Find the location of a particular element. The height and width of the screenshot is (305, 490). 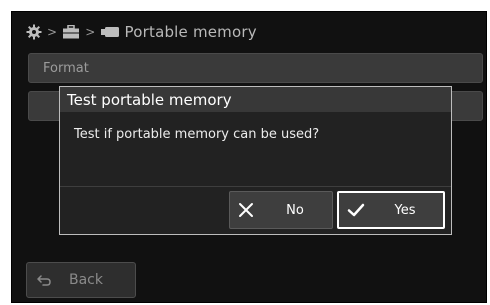

no-label: No is located at coordinates (295, 210).